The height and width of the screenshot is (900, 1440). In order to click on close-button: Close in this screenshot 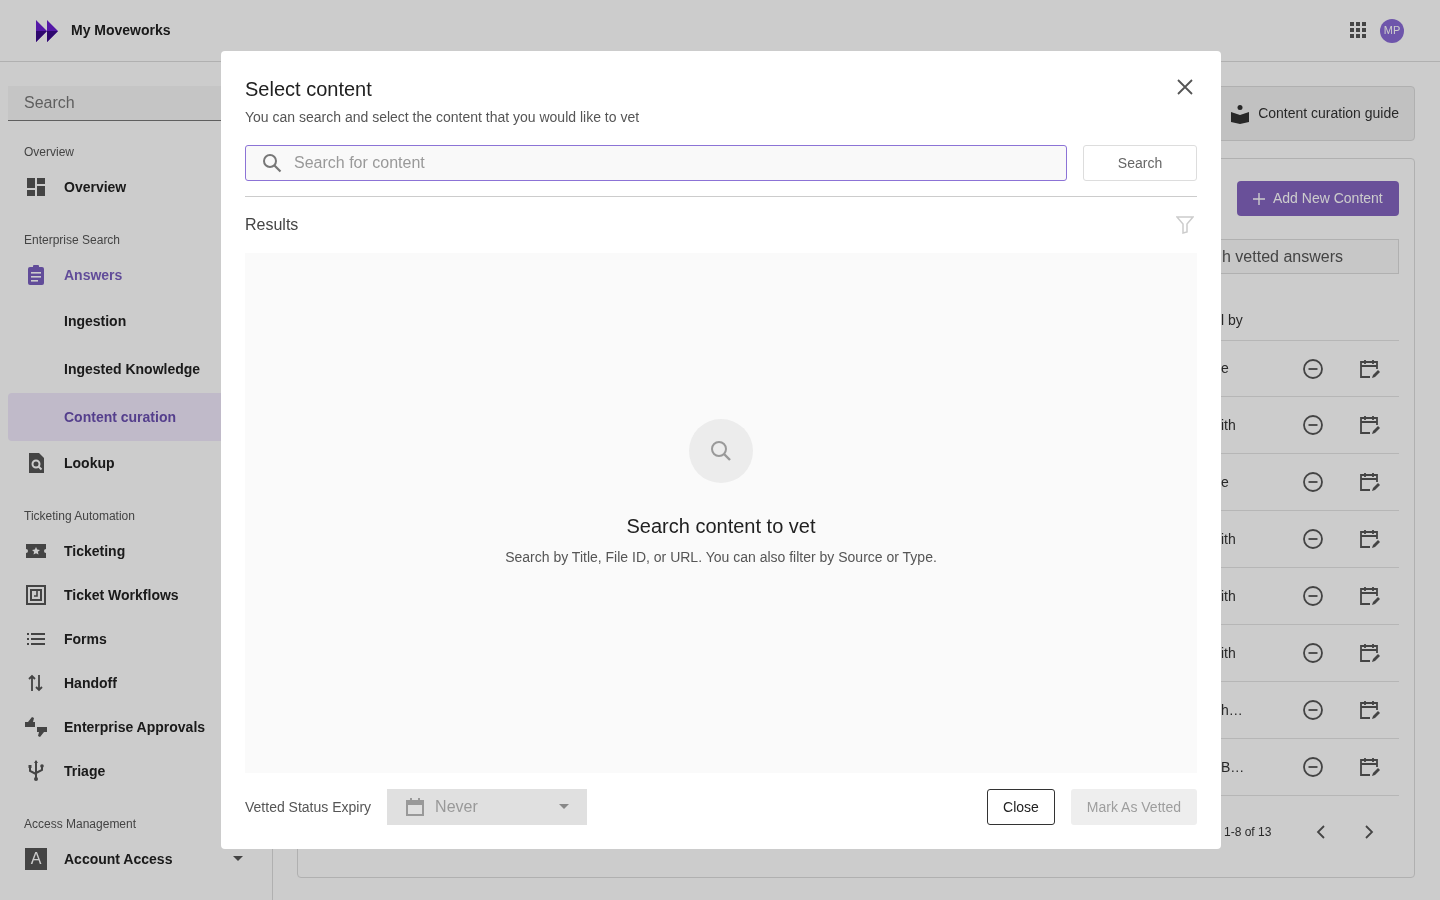, I will do `click(1021, 807)`.